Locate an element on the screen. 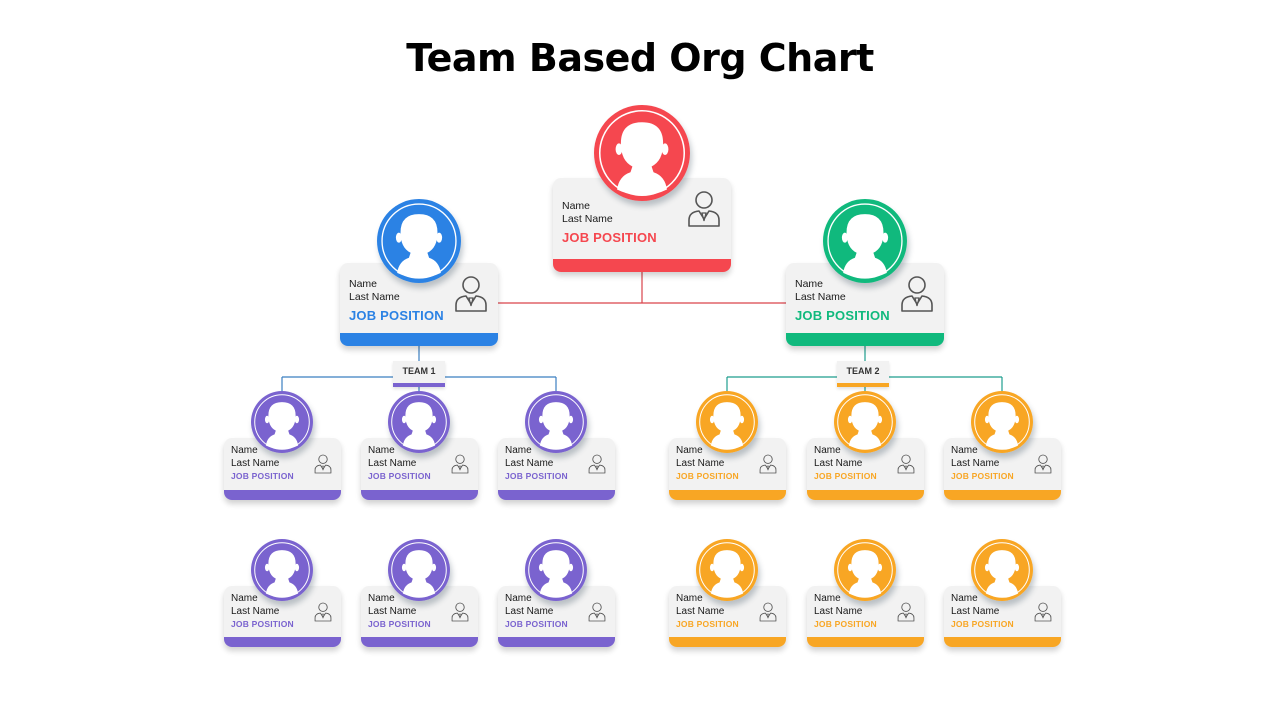 The width and height of the screenshot is (1280, 720). team-label: TEAM 2 is located at coordinates (863, 371).